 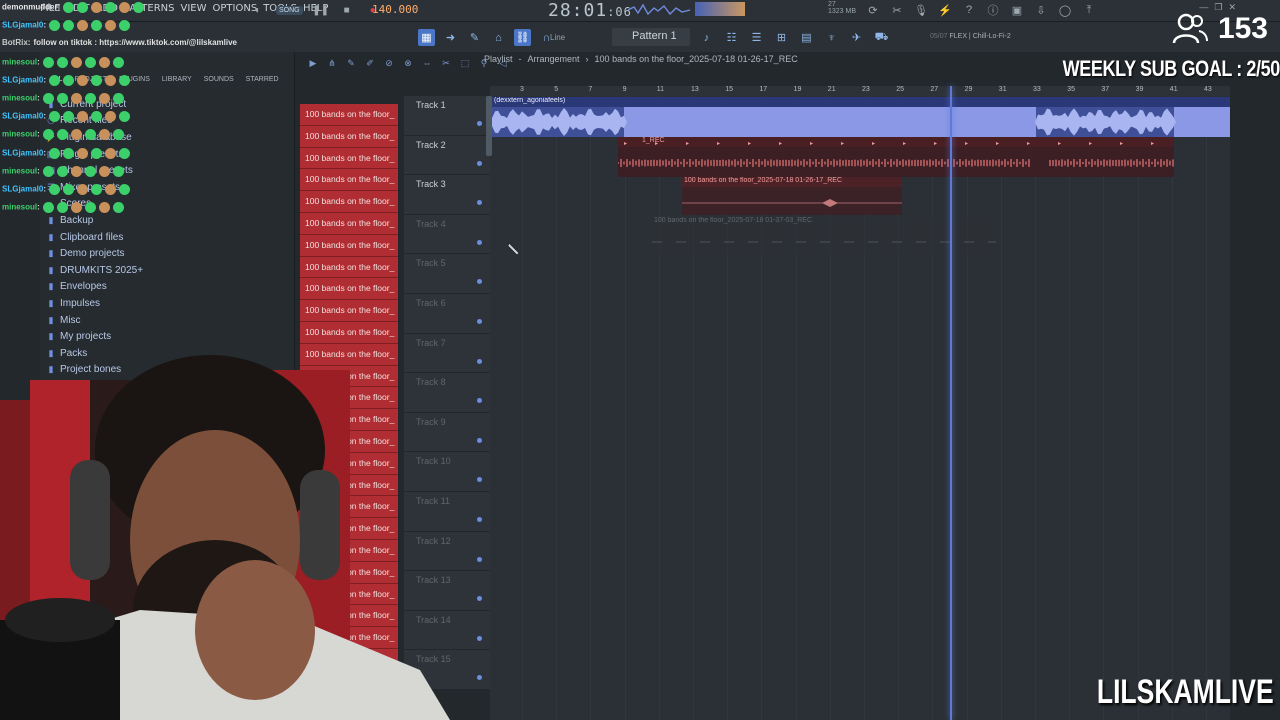 I want to click on pause-icon: ❚❚, so click(x=320, y=10).